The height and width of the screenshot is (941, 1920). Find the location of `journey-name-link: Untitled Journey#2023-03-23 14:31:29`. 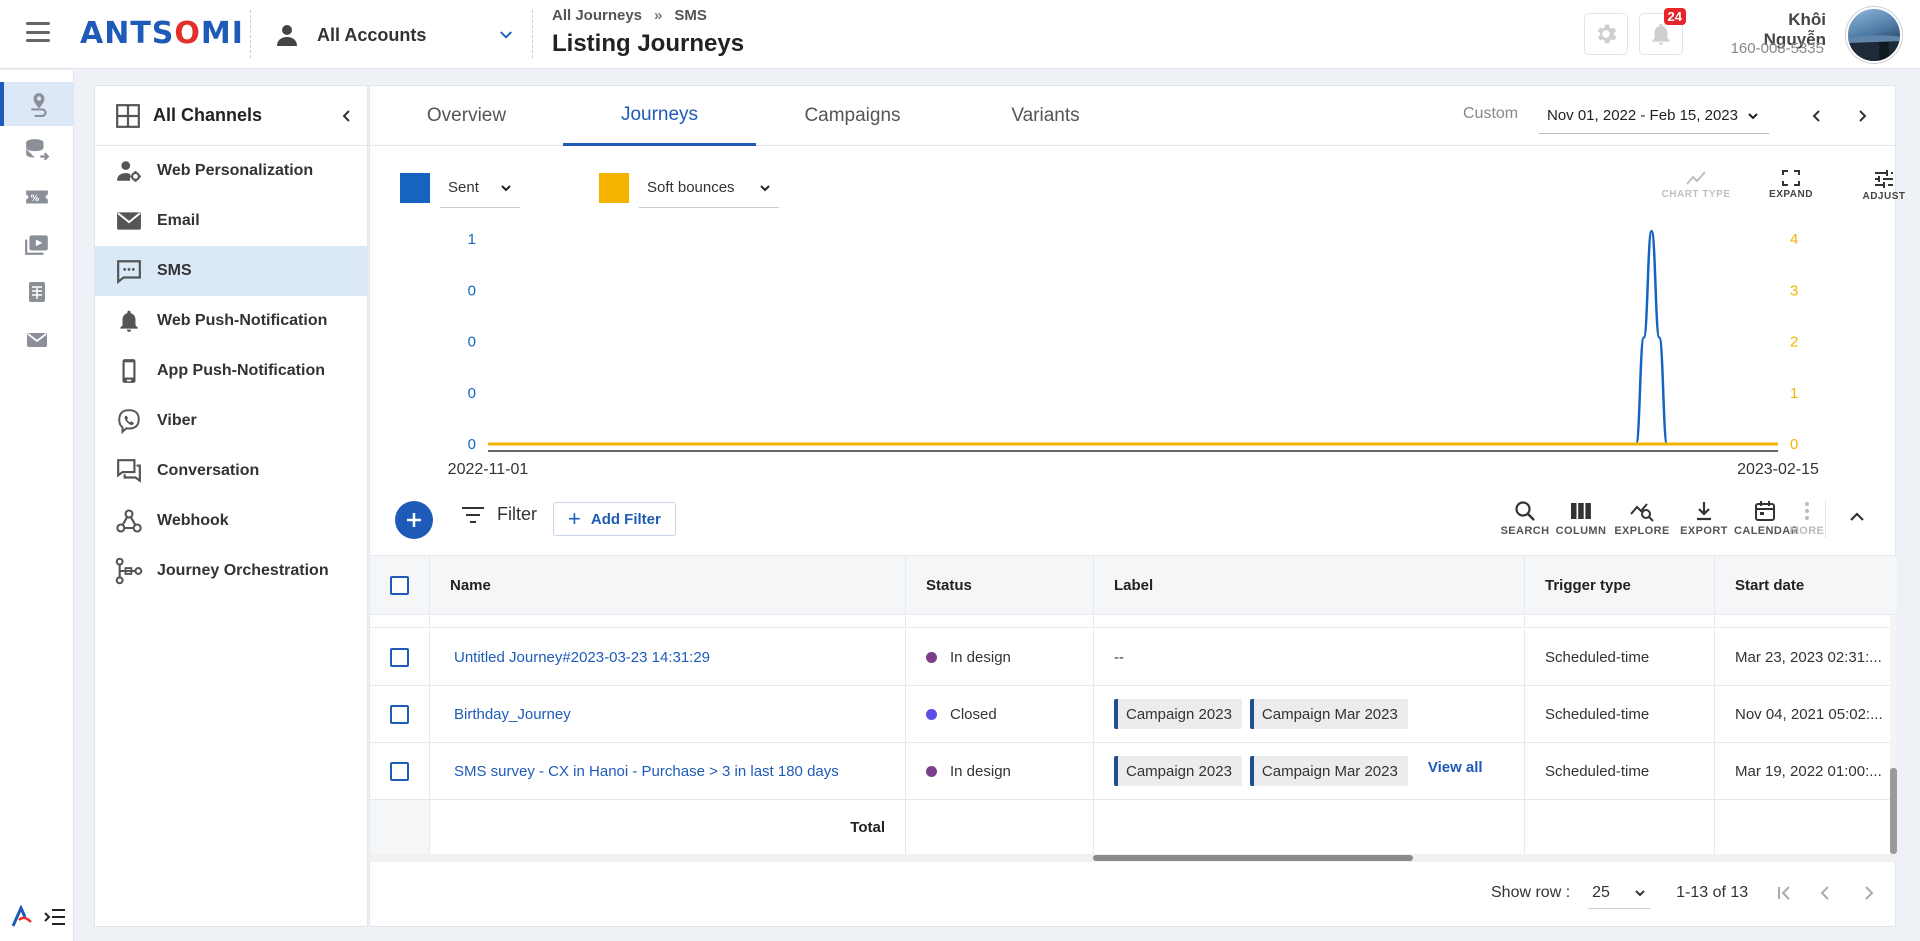

journey-name-link: Untitled Journey#2023-03-23 14:31:29 is located at coordinates (580, 657).